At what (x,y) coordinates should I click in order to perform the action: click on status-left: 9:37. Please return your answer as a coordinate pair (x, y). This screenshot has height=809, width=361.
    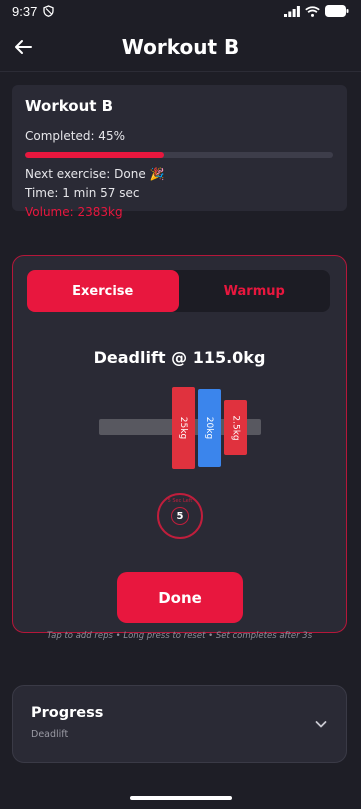
    Looking at the image, I should click on (33, 11).